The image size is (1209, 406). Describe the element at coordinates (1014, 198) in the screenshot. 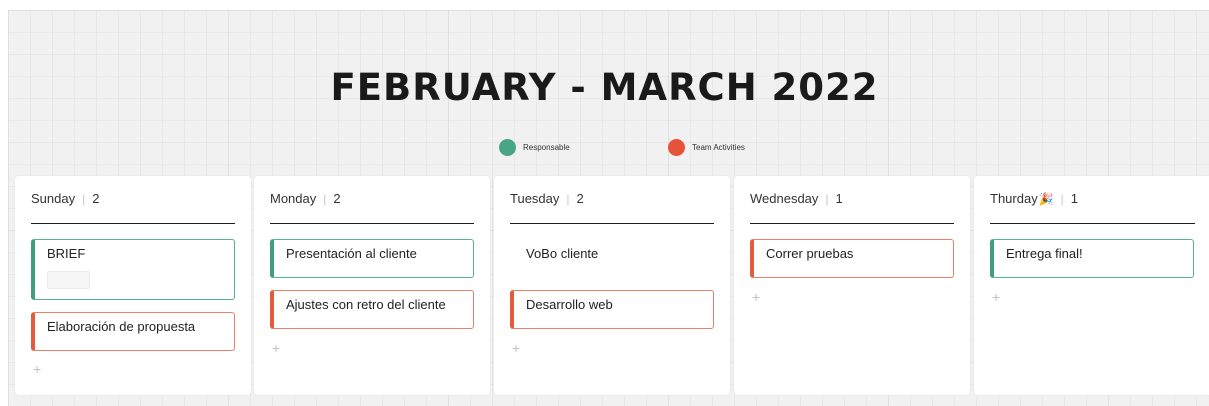

I see `column-day-label: Thurday` at that location.